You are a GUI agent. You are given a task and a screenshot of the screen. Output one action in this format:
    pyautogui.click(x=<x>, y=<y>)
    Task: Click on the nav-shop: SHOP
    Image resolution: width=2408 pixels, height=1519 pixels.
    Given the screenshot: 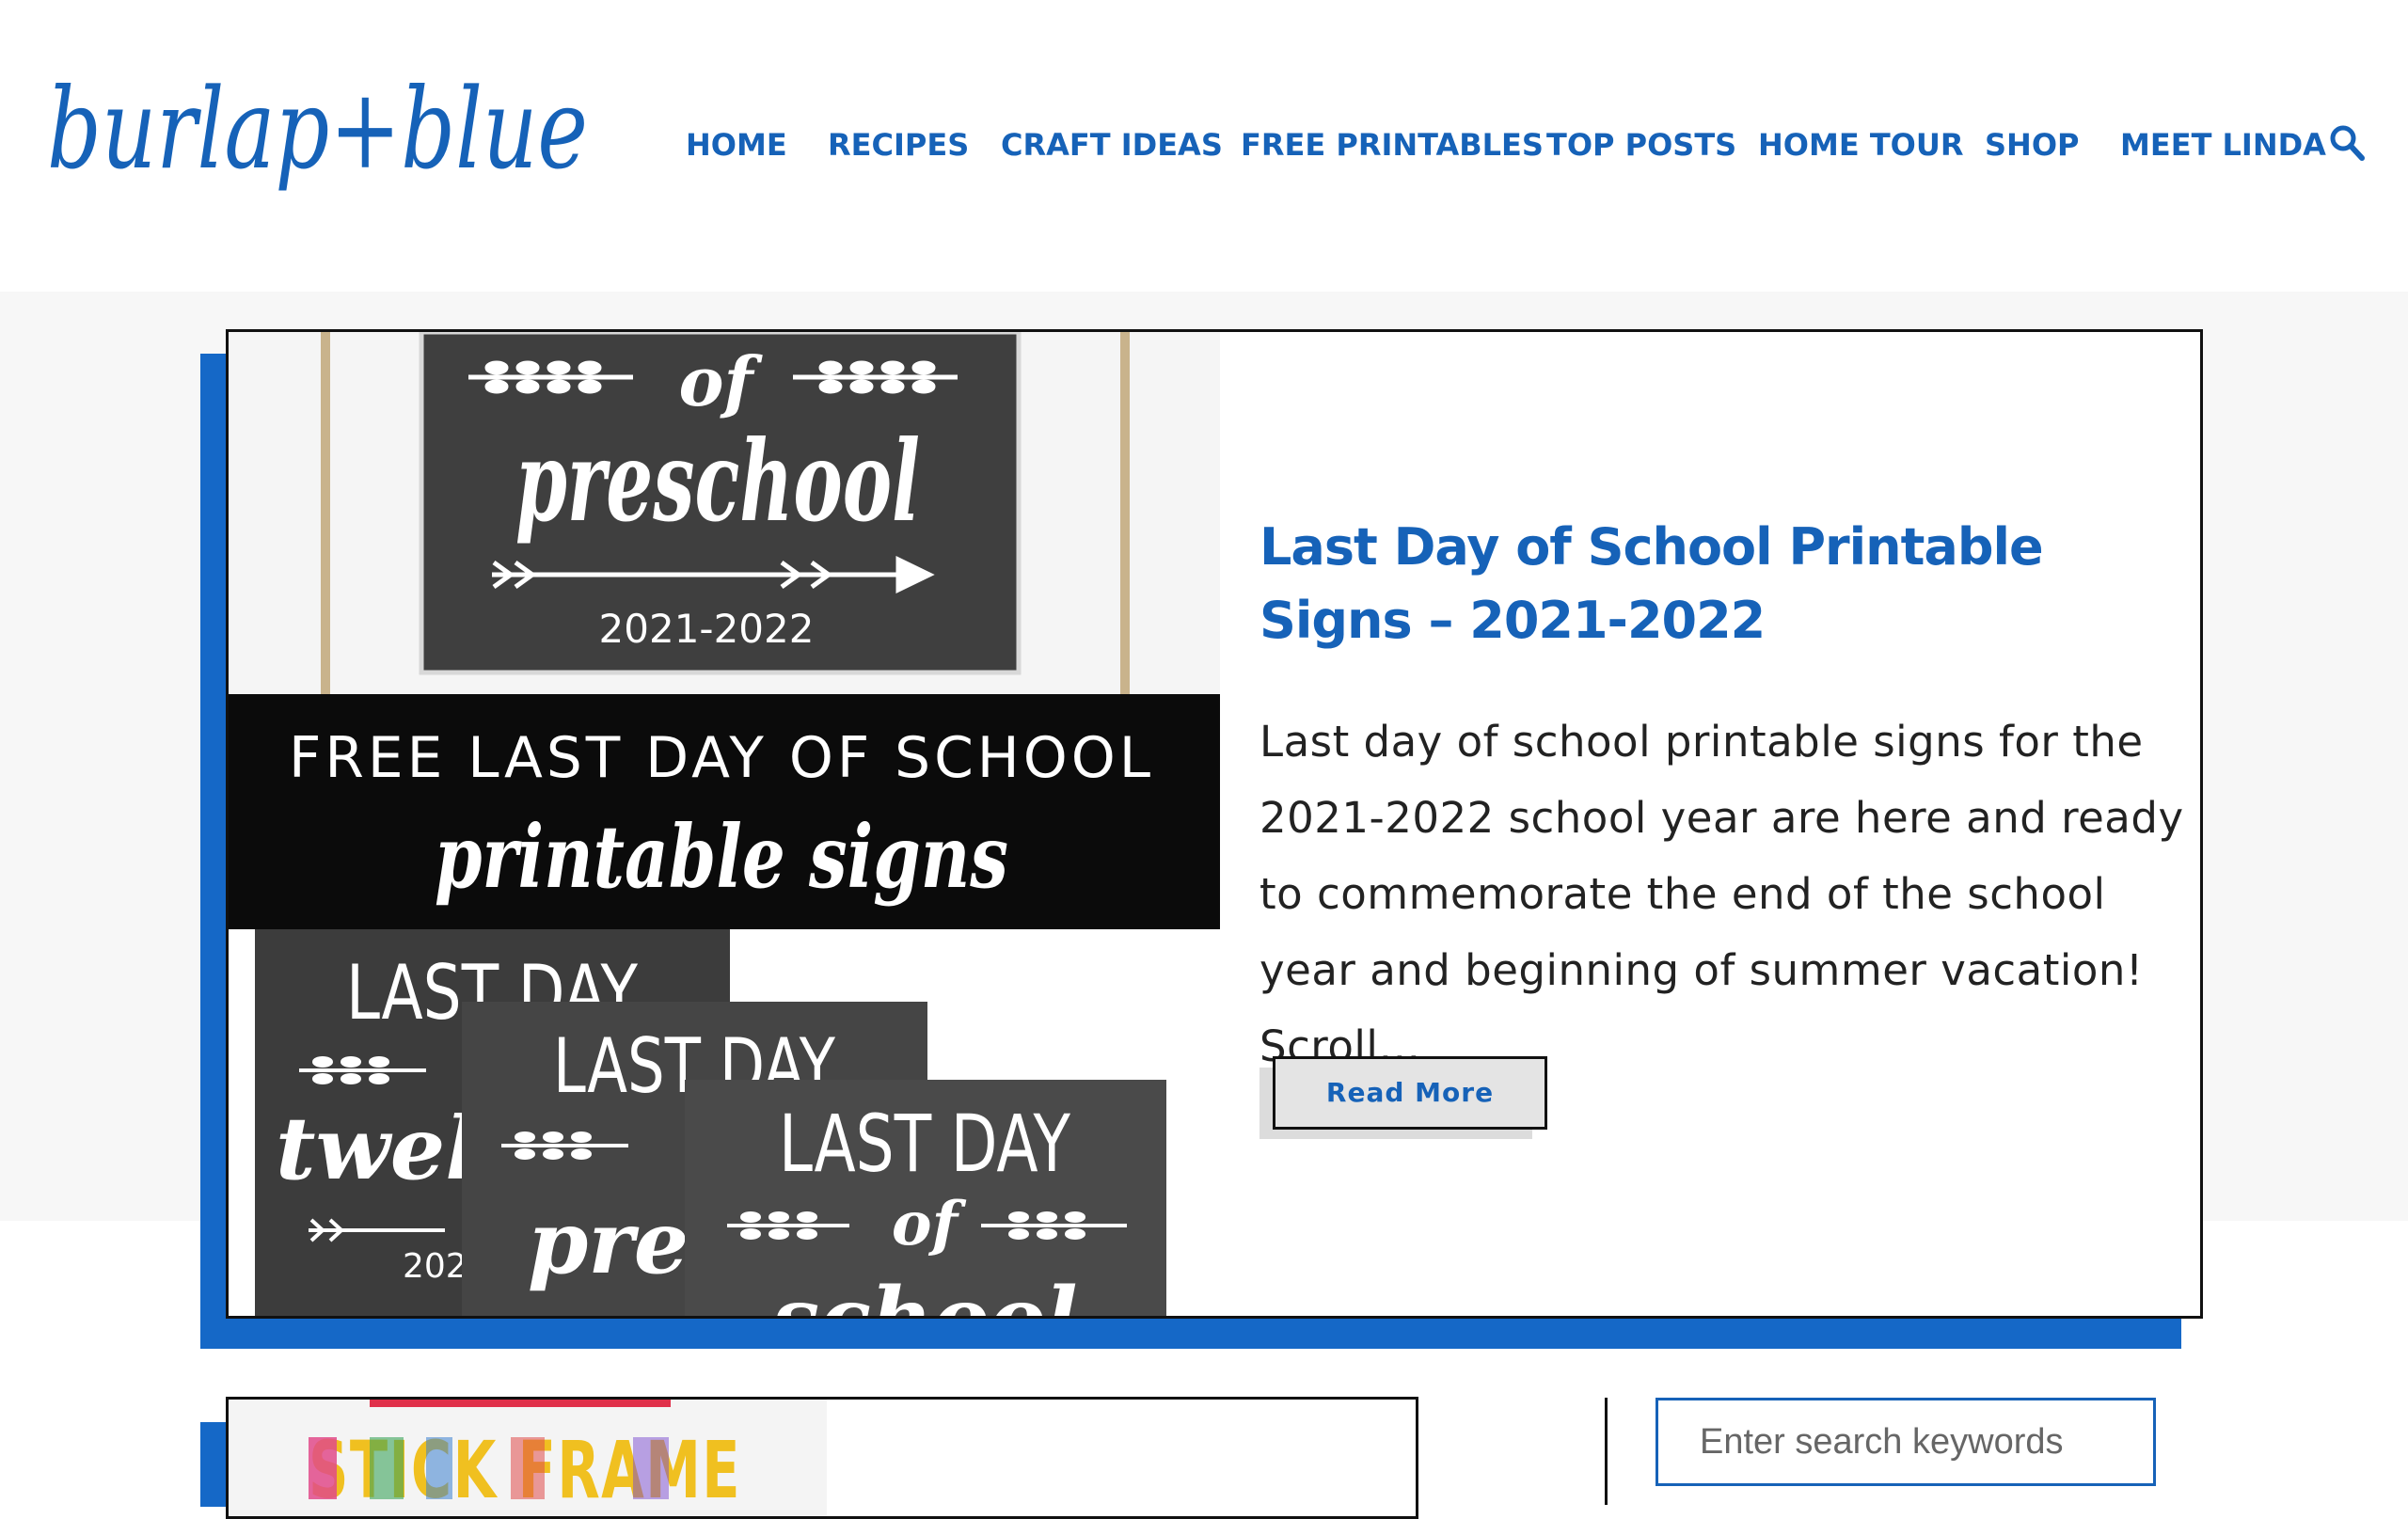 What is the action you would take?
    pyautogui.click(x=2032, y=145)
    